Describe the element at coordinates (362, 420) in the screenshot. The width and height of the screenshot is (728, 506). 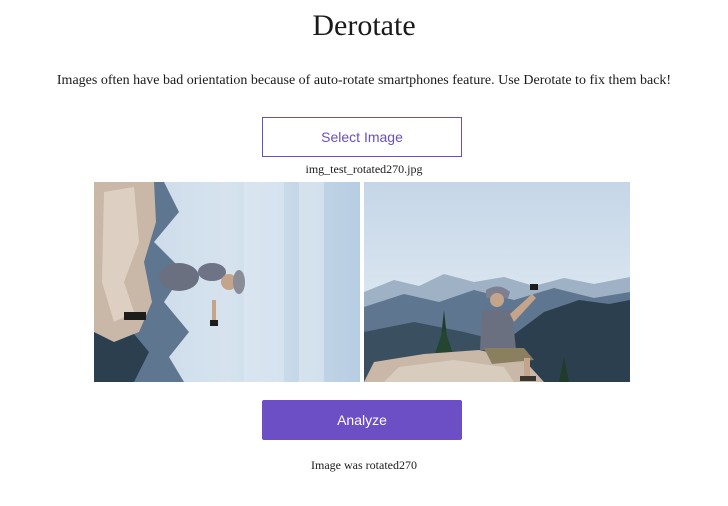
I see `analyze-button: Analyze` at that location.